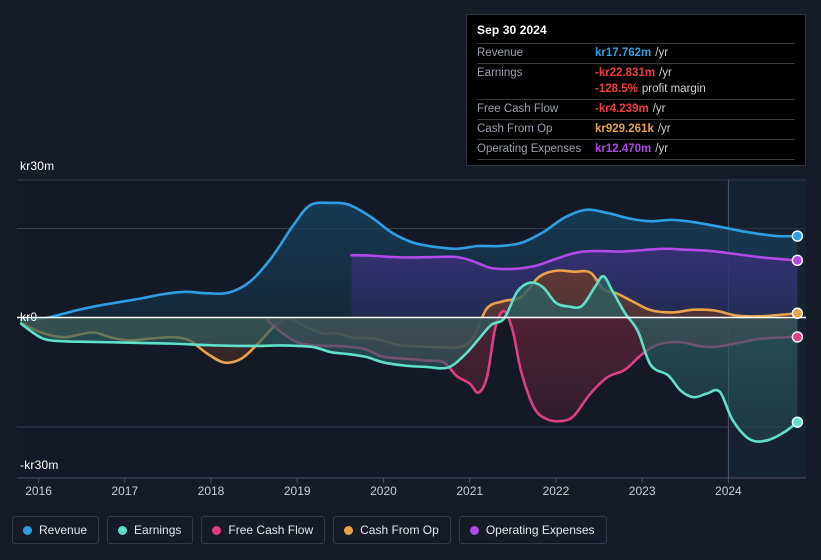  I want to click on tooltip-row-unit: profit margin, so click(673, 89).